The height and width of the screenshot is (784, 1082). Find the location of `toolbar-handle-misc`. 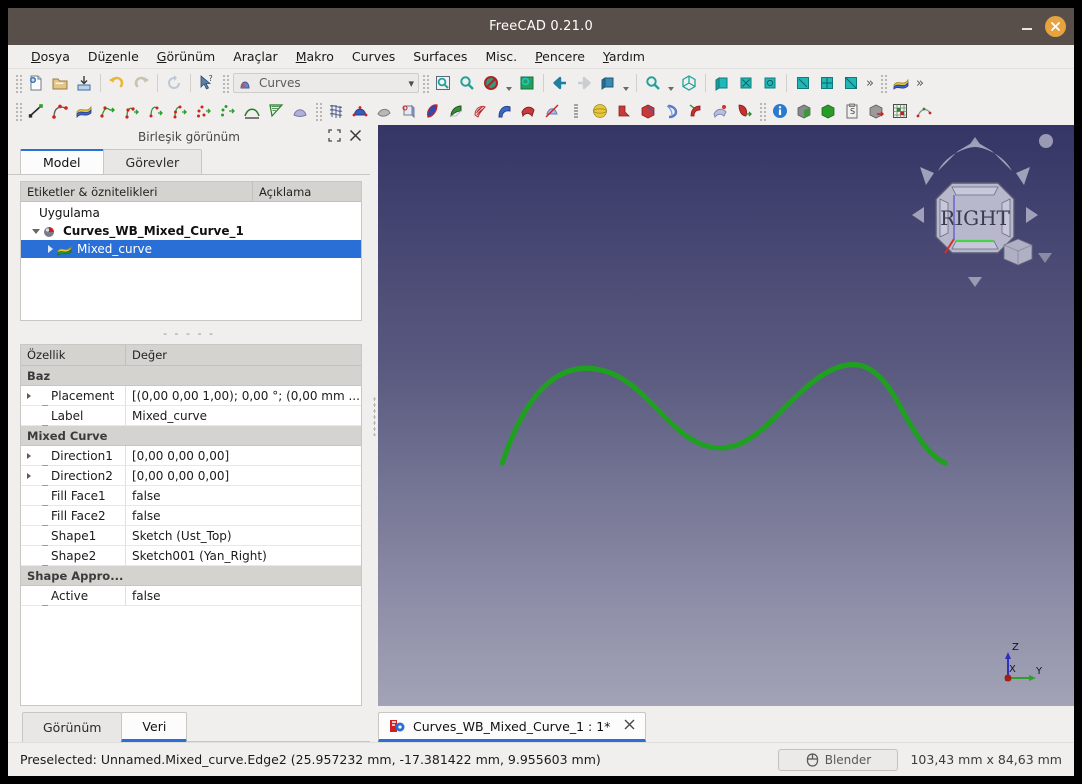

toolbar-handle-misc is located at coordinates (762, 111).